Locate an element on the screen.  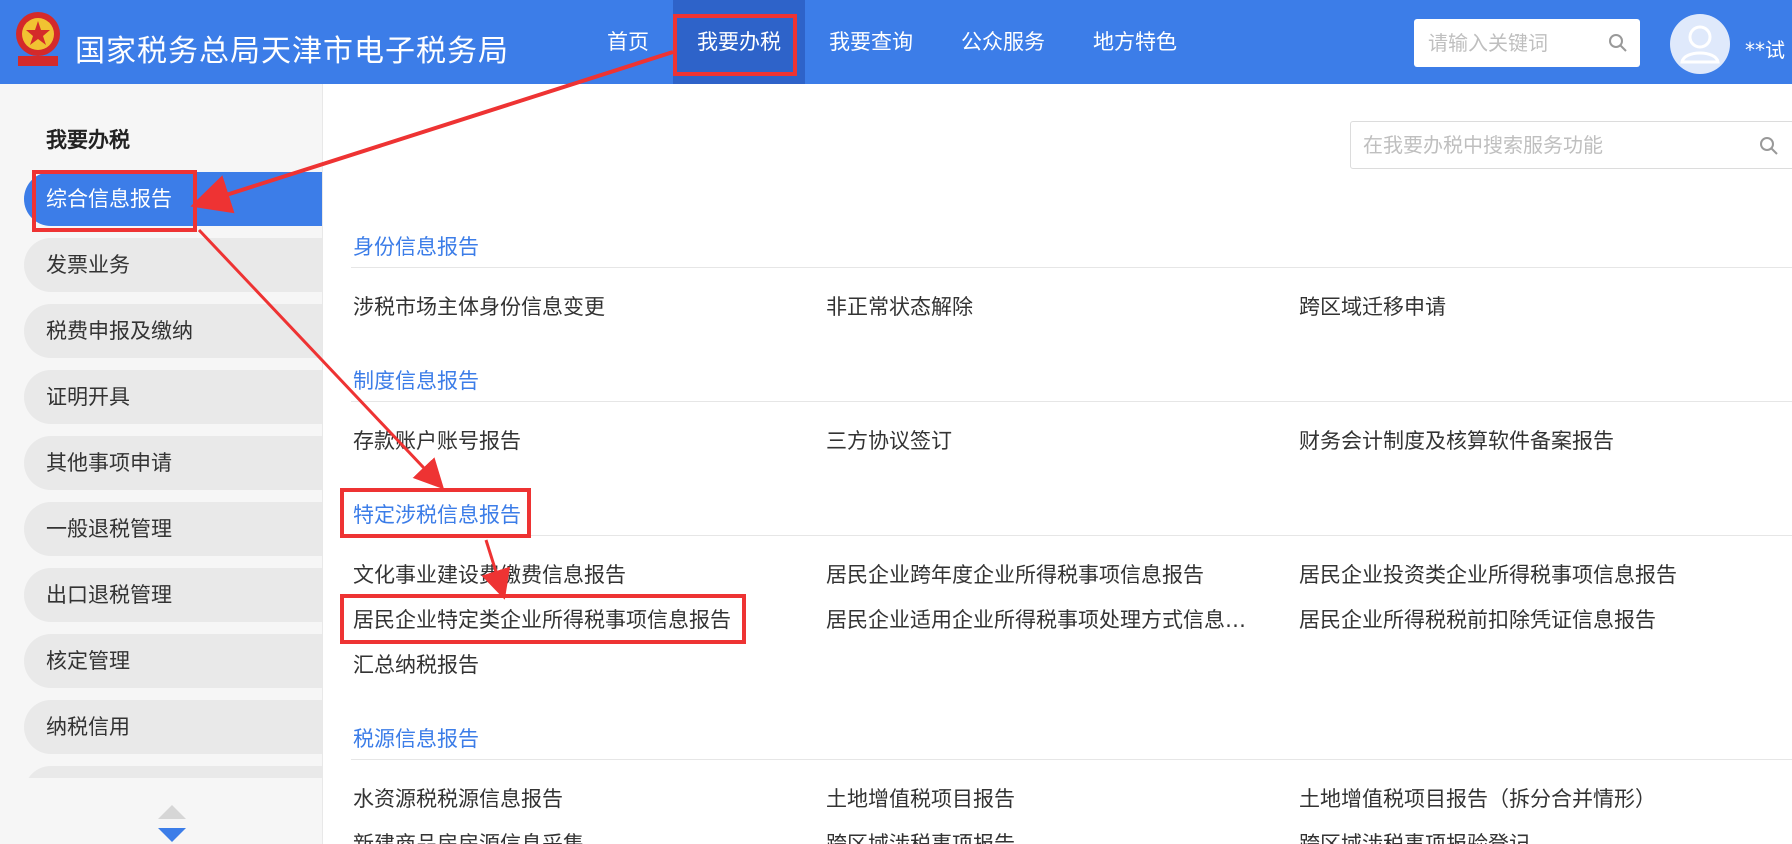
nav-query: 我要查询 is located at coordinates (871, 42).